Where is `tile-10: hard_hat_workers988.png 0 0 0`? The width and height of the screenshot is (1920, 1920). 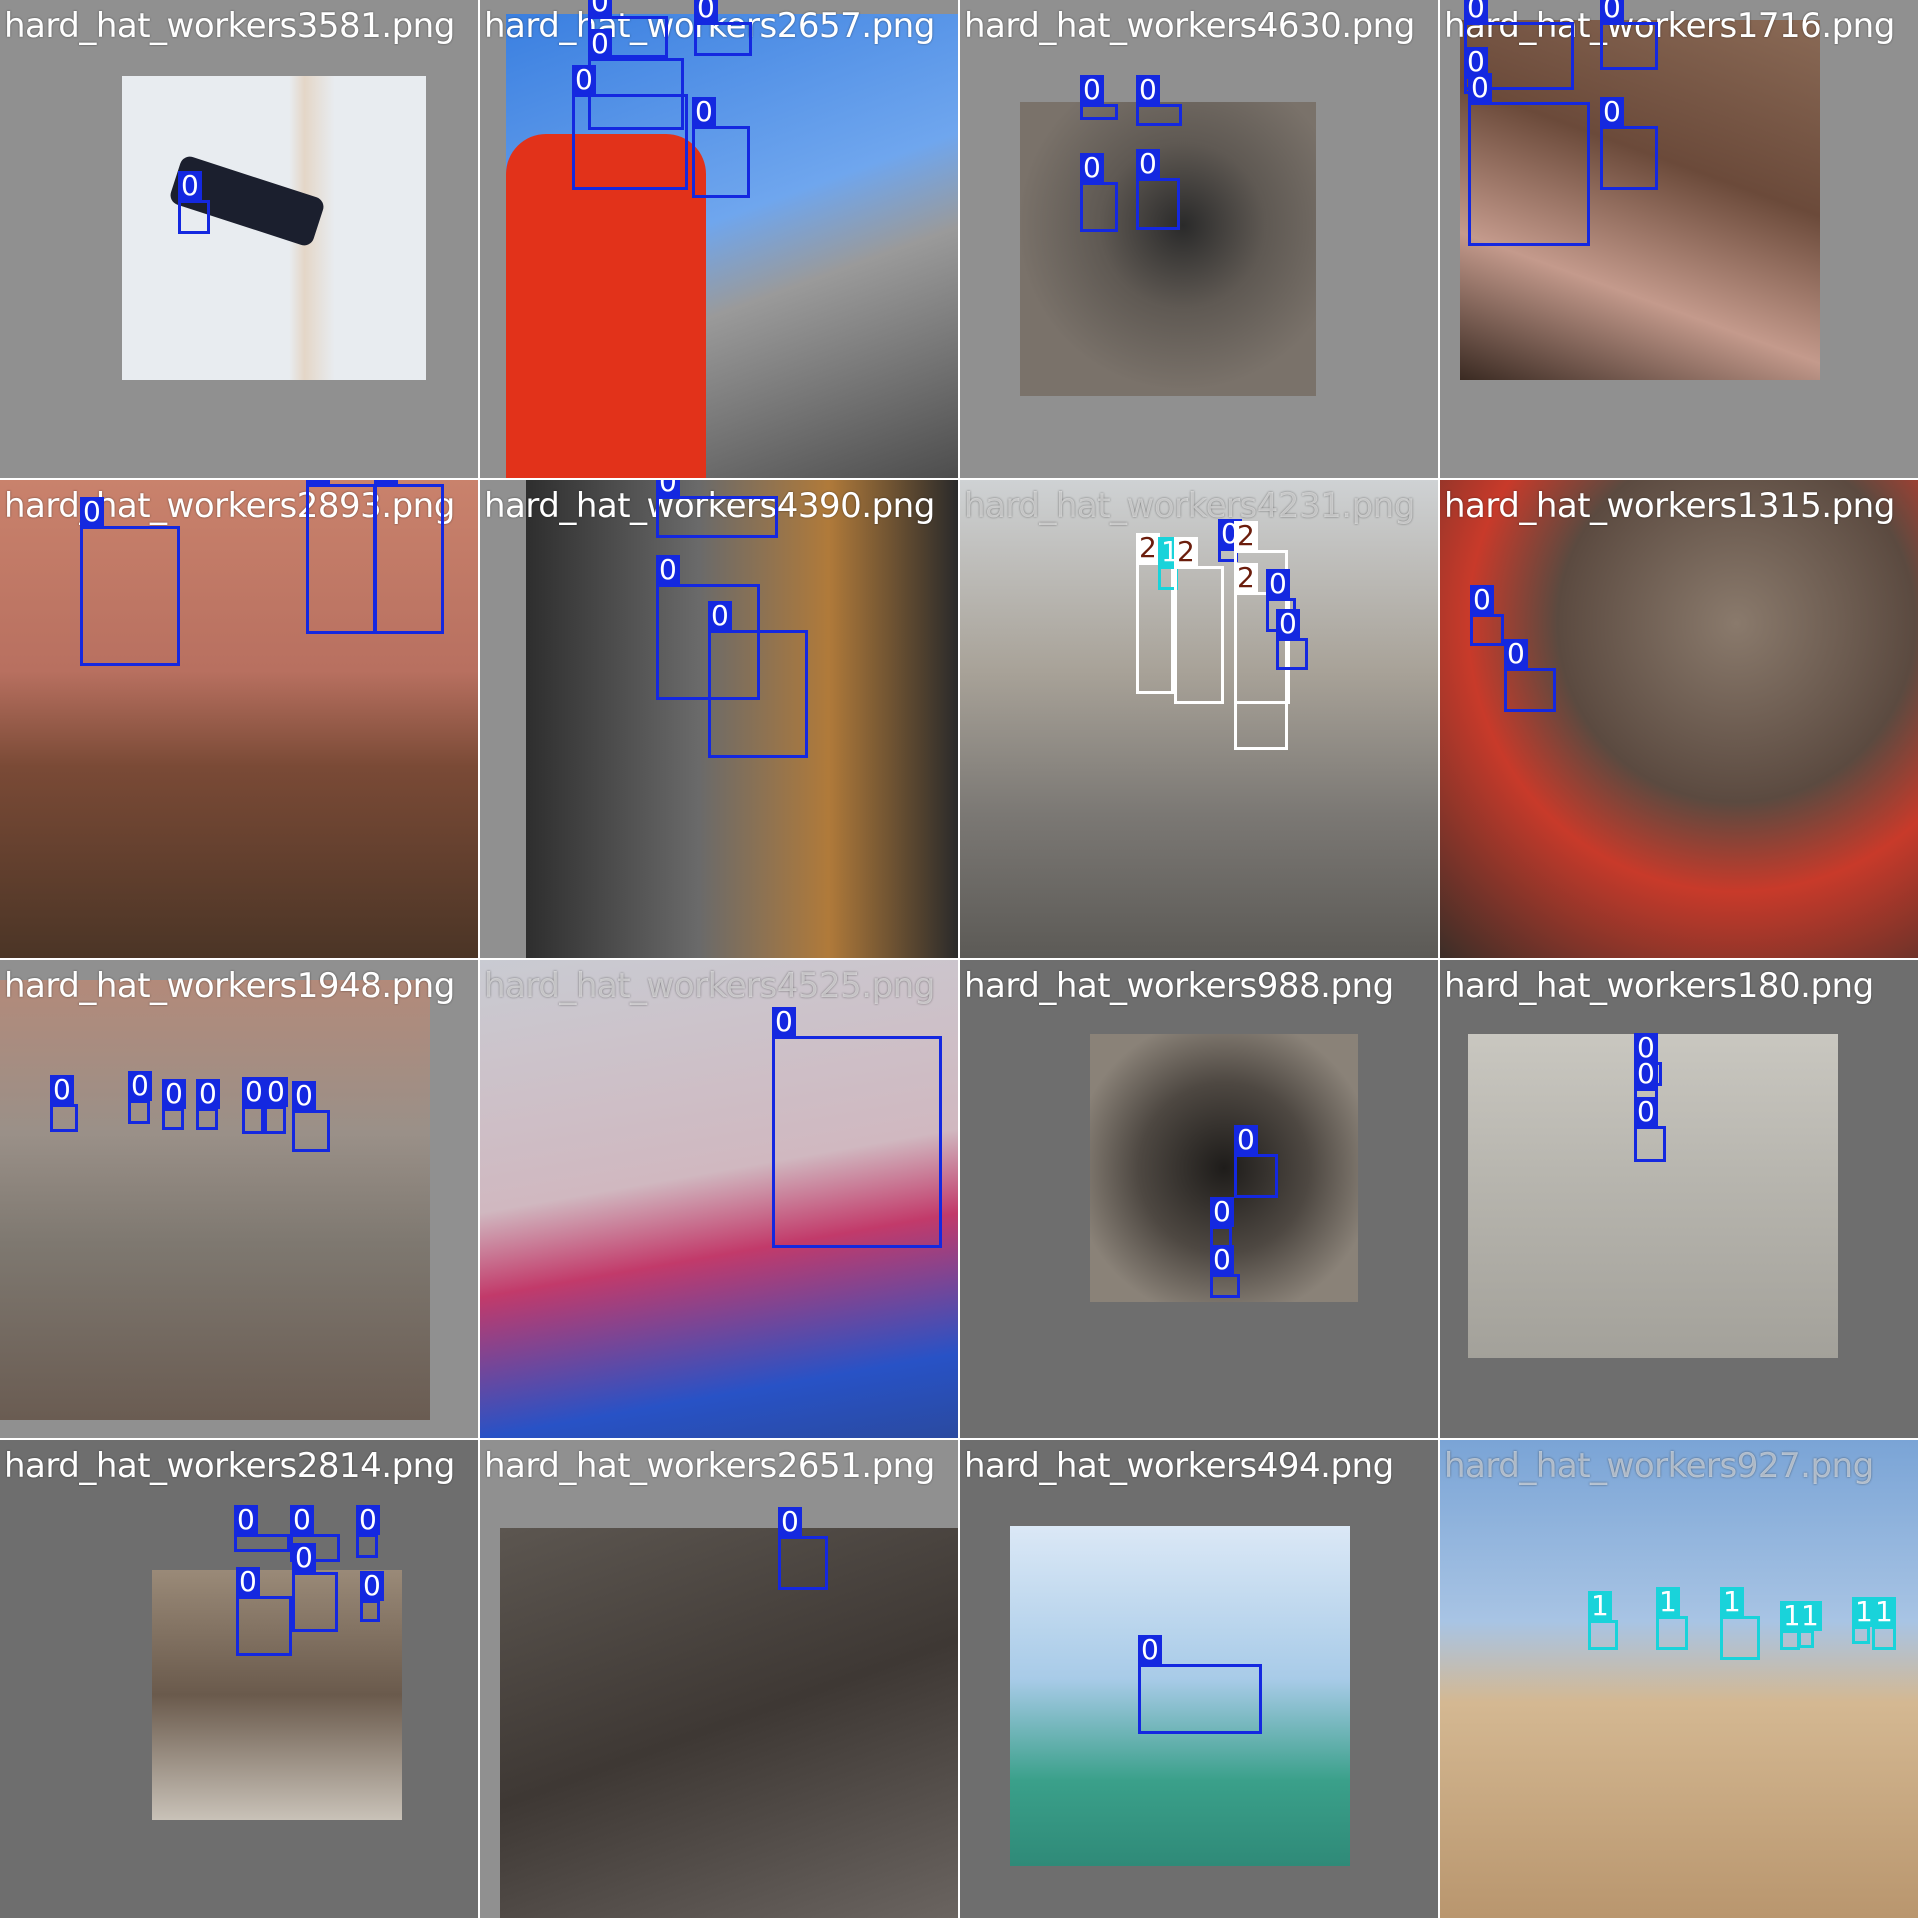 tile-10: hard_hat_workers988.png 0 0 0 is located at coordinates (1200, 1200).